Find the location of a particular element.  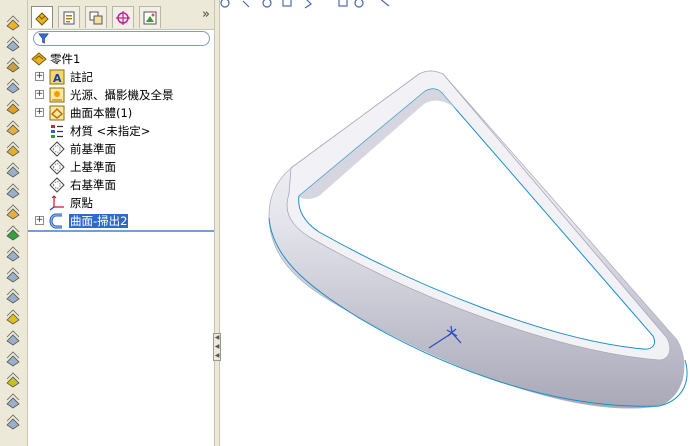

draft-icon is located at coordinates (13, 338).